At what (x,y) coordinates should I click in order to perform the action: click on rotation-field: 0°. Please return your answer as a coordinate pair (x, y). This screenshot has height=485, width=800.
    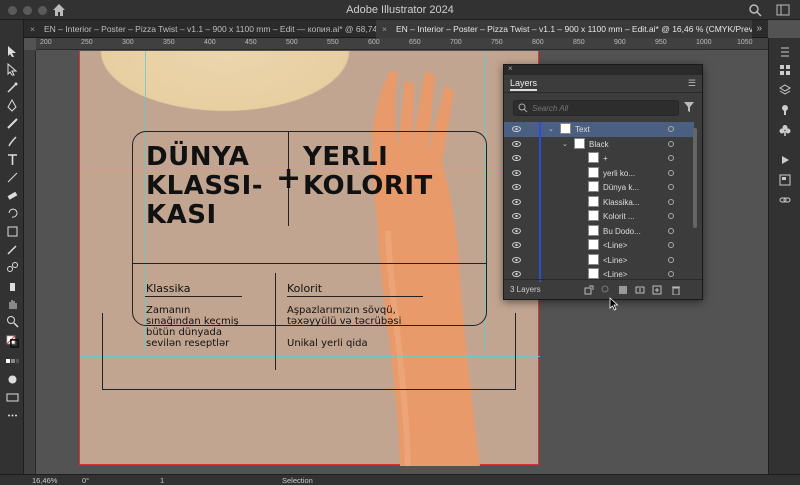
    Looking at the image, I should click on (85, 480).